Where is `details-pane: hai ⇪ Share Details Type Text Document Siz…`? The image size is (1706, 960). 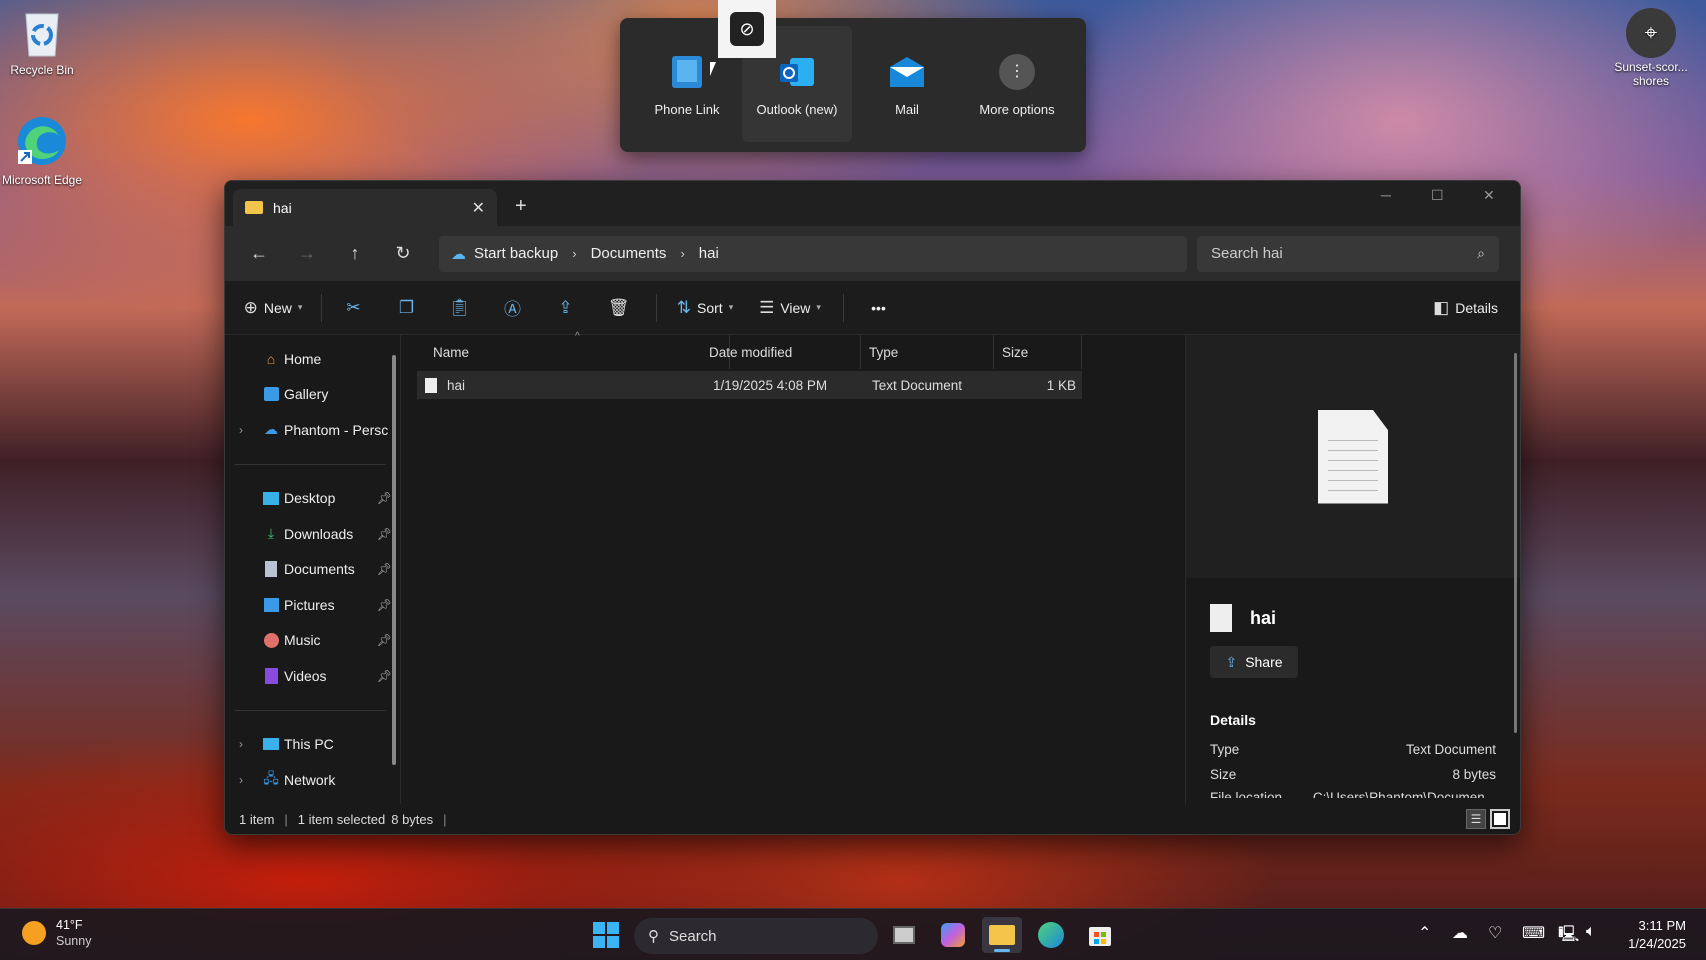 details-pane: hai ⇪ Share Details Type Text Document Siz… is located at coordinates (1352, 569).